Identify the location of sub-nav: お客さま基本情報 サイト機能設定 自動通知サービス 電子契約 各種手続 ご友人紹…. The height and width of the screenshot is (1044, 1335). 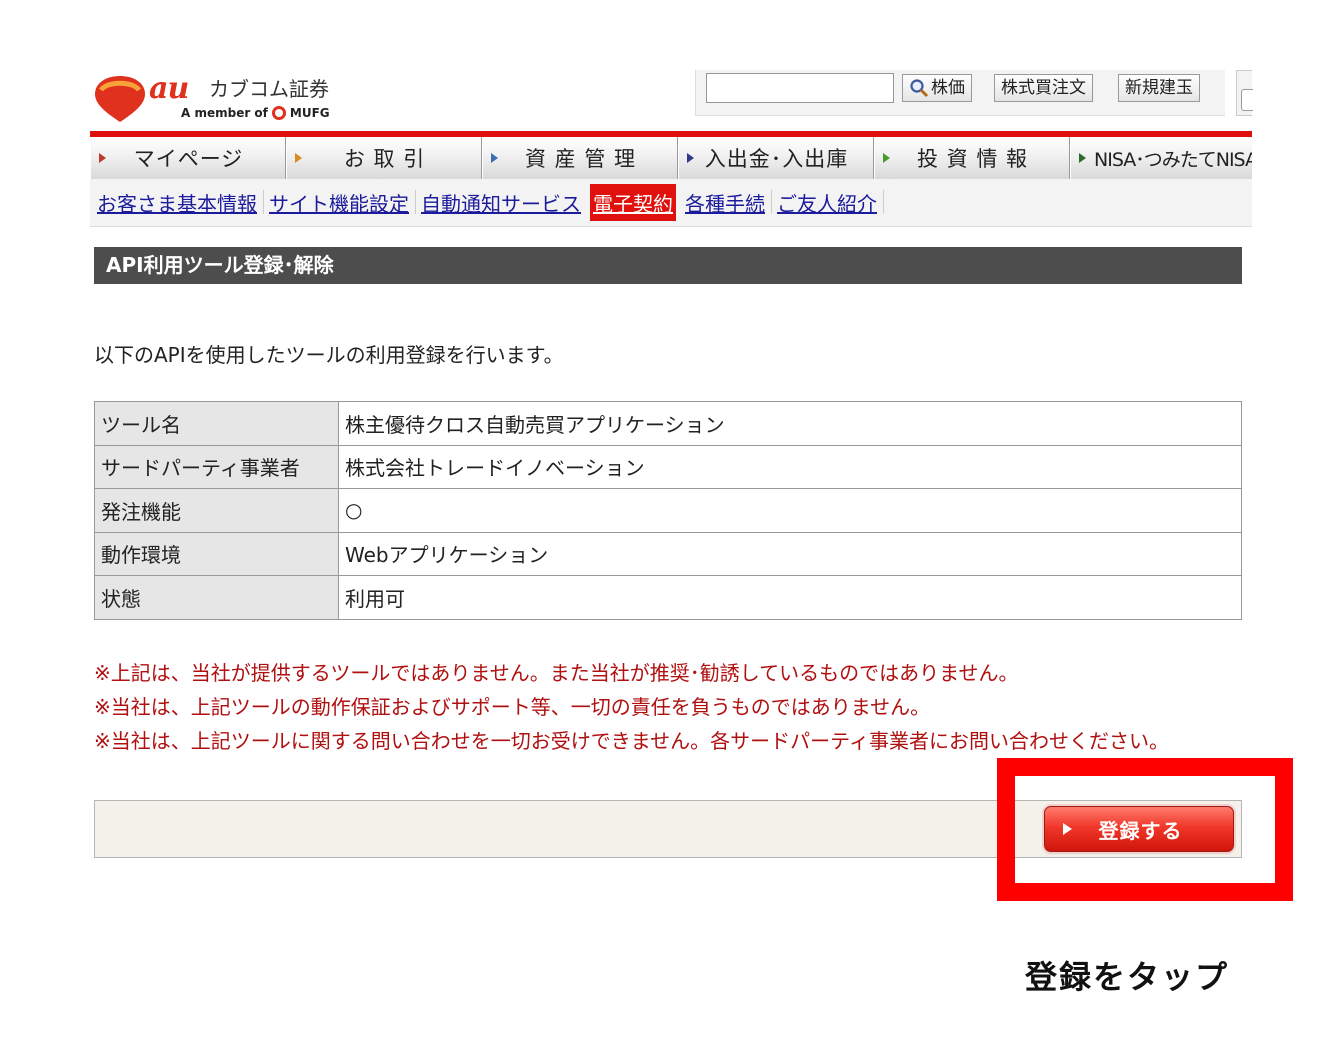
(671, 203).